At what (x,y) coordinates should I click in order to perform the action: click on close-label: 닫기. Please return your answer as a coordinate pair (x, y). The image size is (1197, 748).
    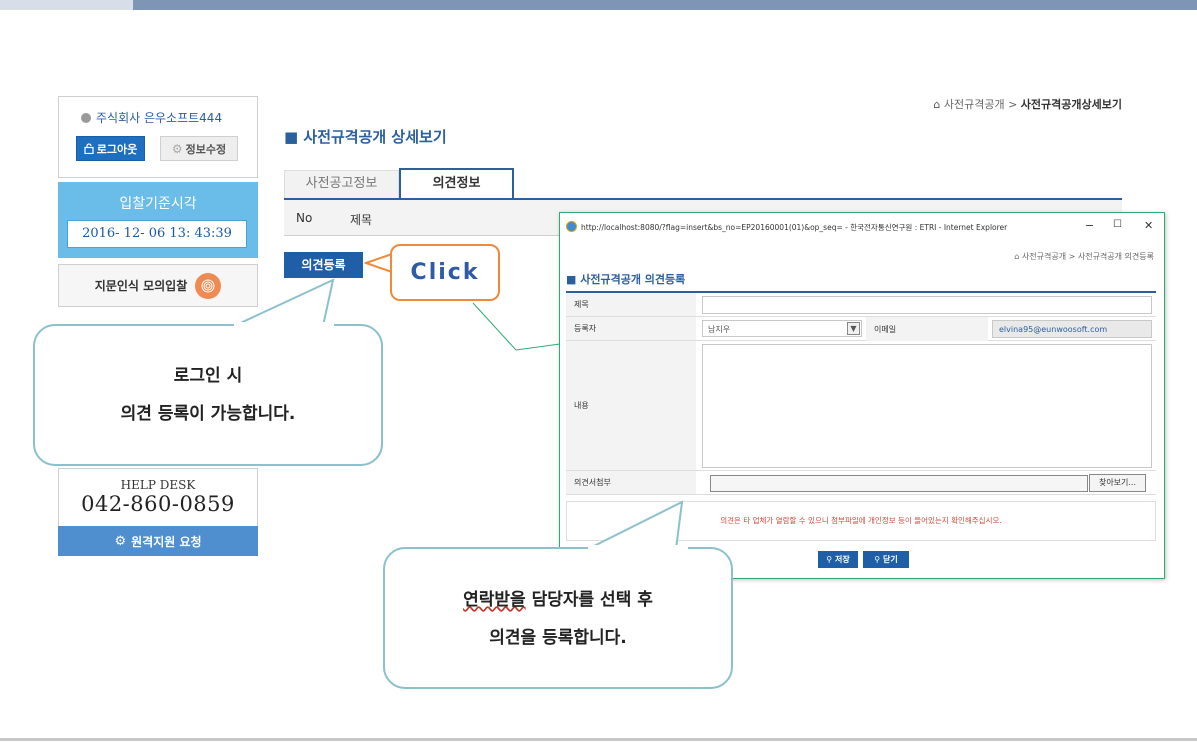
    Looking at the image, I should click on (890, 559).